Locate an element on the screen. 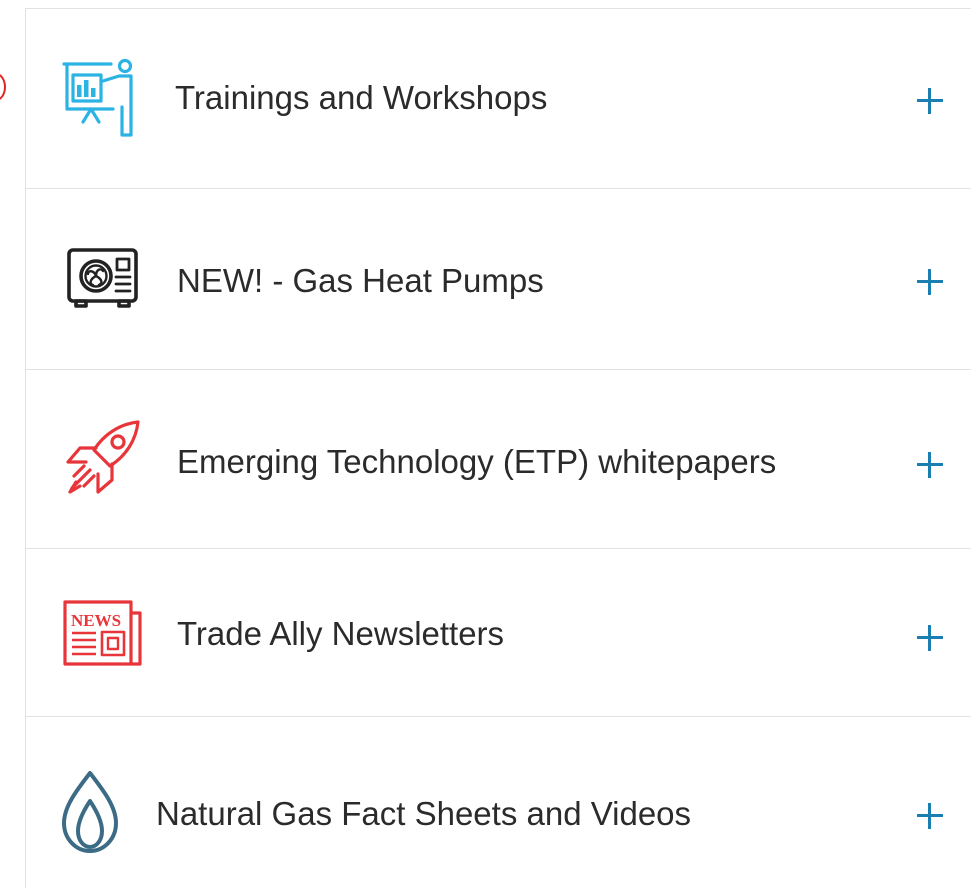  gas-flame-icon is located at coordinates (90, 812).